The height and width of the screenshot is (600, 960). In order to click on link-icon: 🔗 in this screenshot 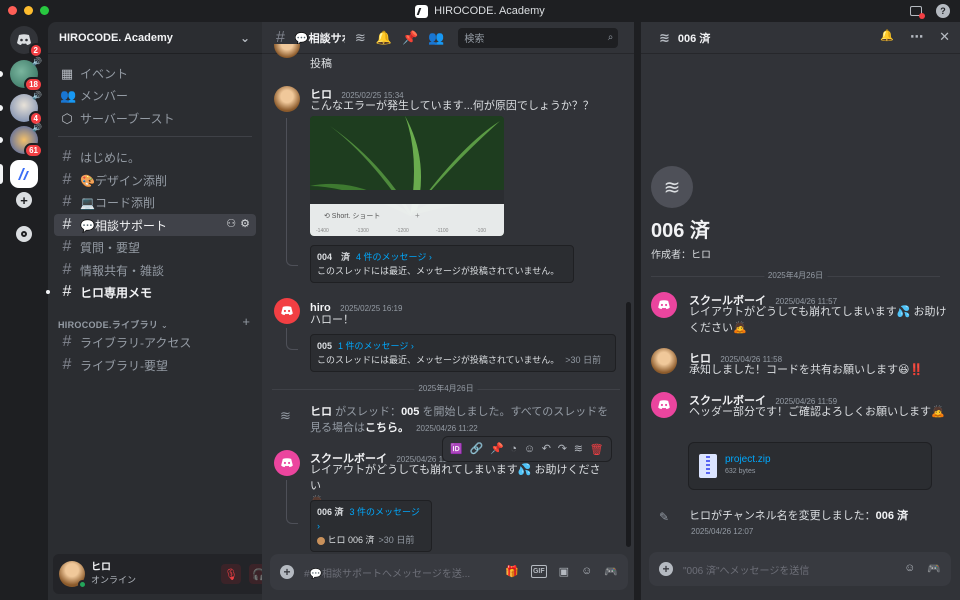, I will do `click(477, 449)`.